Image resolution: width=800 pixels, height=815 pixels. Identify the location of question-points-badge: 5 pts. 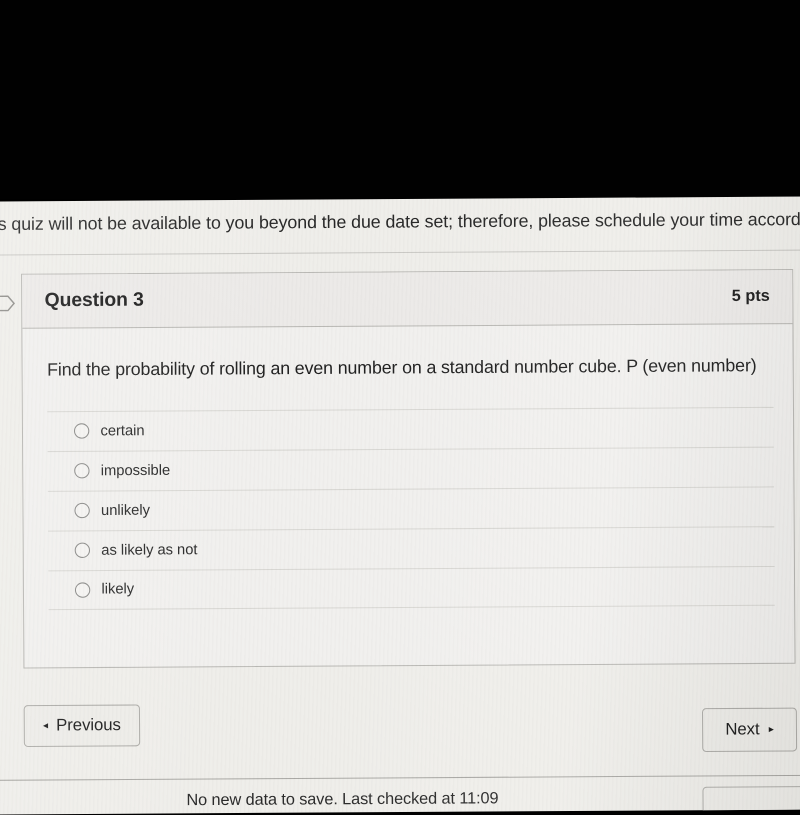
(750, 296).